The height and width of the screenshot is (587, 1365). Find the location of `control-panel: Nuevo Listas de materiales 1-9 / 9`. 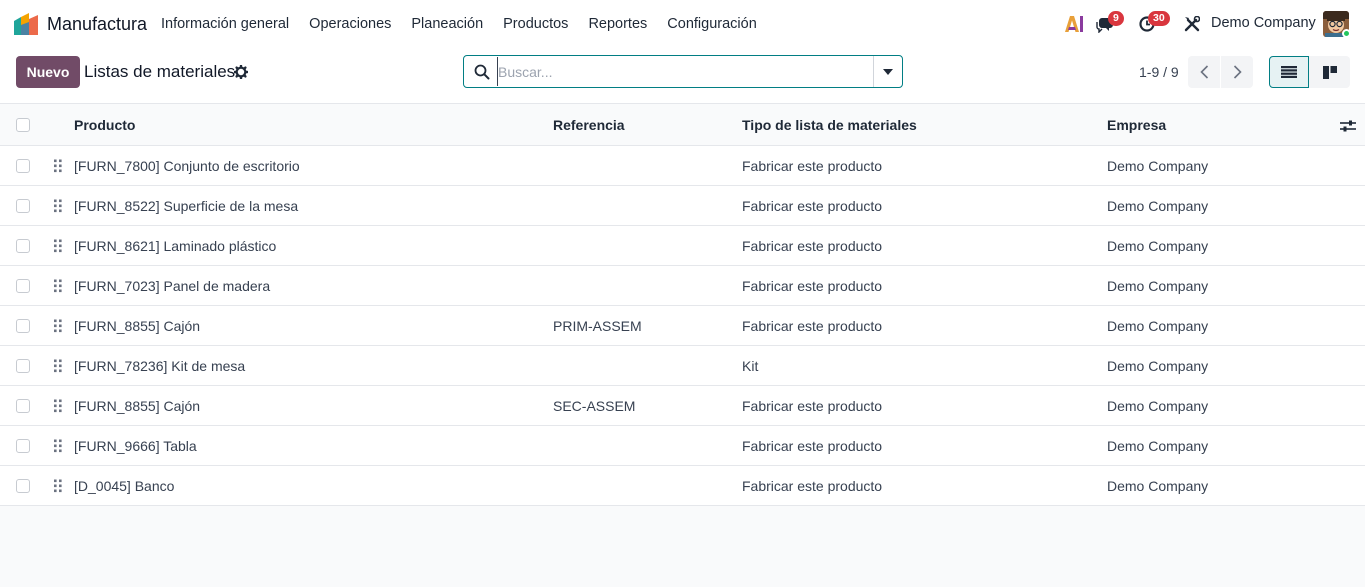

control-panel: Nuevo Listas de materiales 1-9 / 9 is located at coordinates (682, 76).